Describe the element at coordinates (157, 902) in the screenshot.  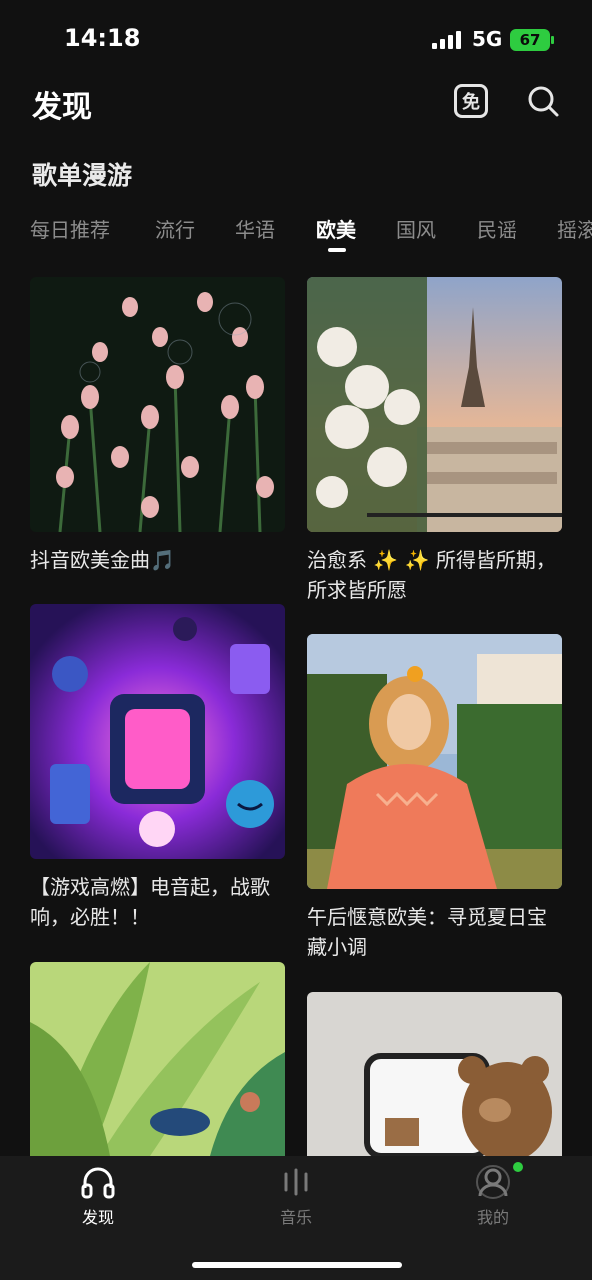
I see `playlist-title: 【游戏高燃】电音起，战歌响，必胜！！` at that location.